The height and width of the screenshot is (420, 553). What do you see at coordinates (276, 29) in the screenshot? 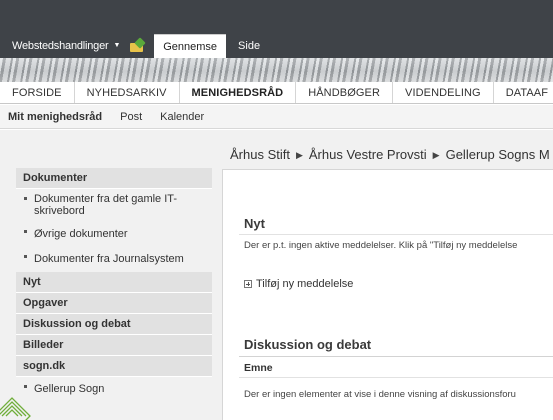
I see `ribbon: Webstedshandlinger ▼ Gennemse Side` at bounding box center [276, 29].